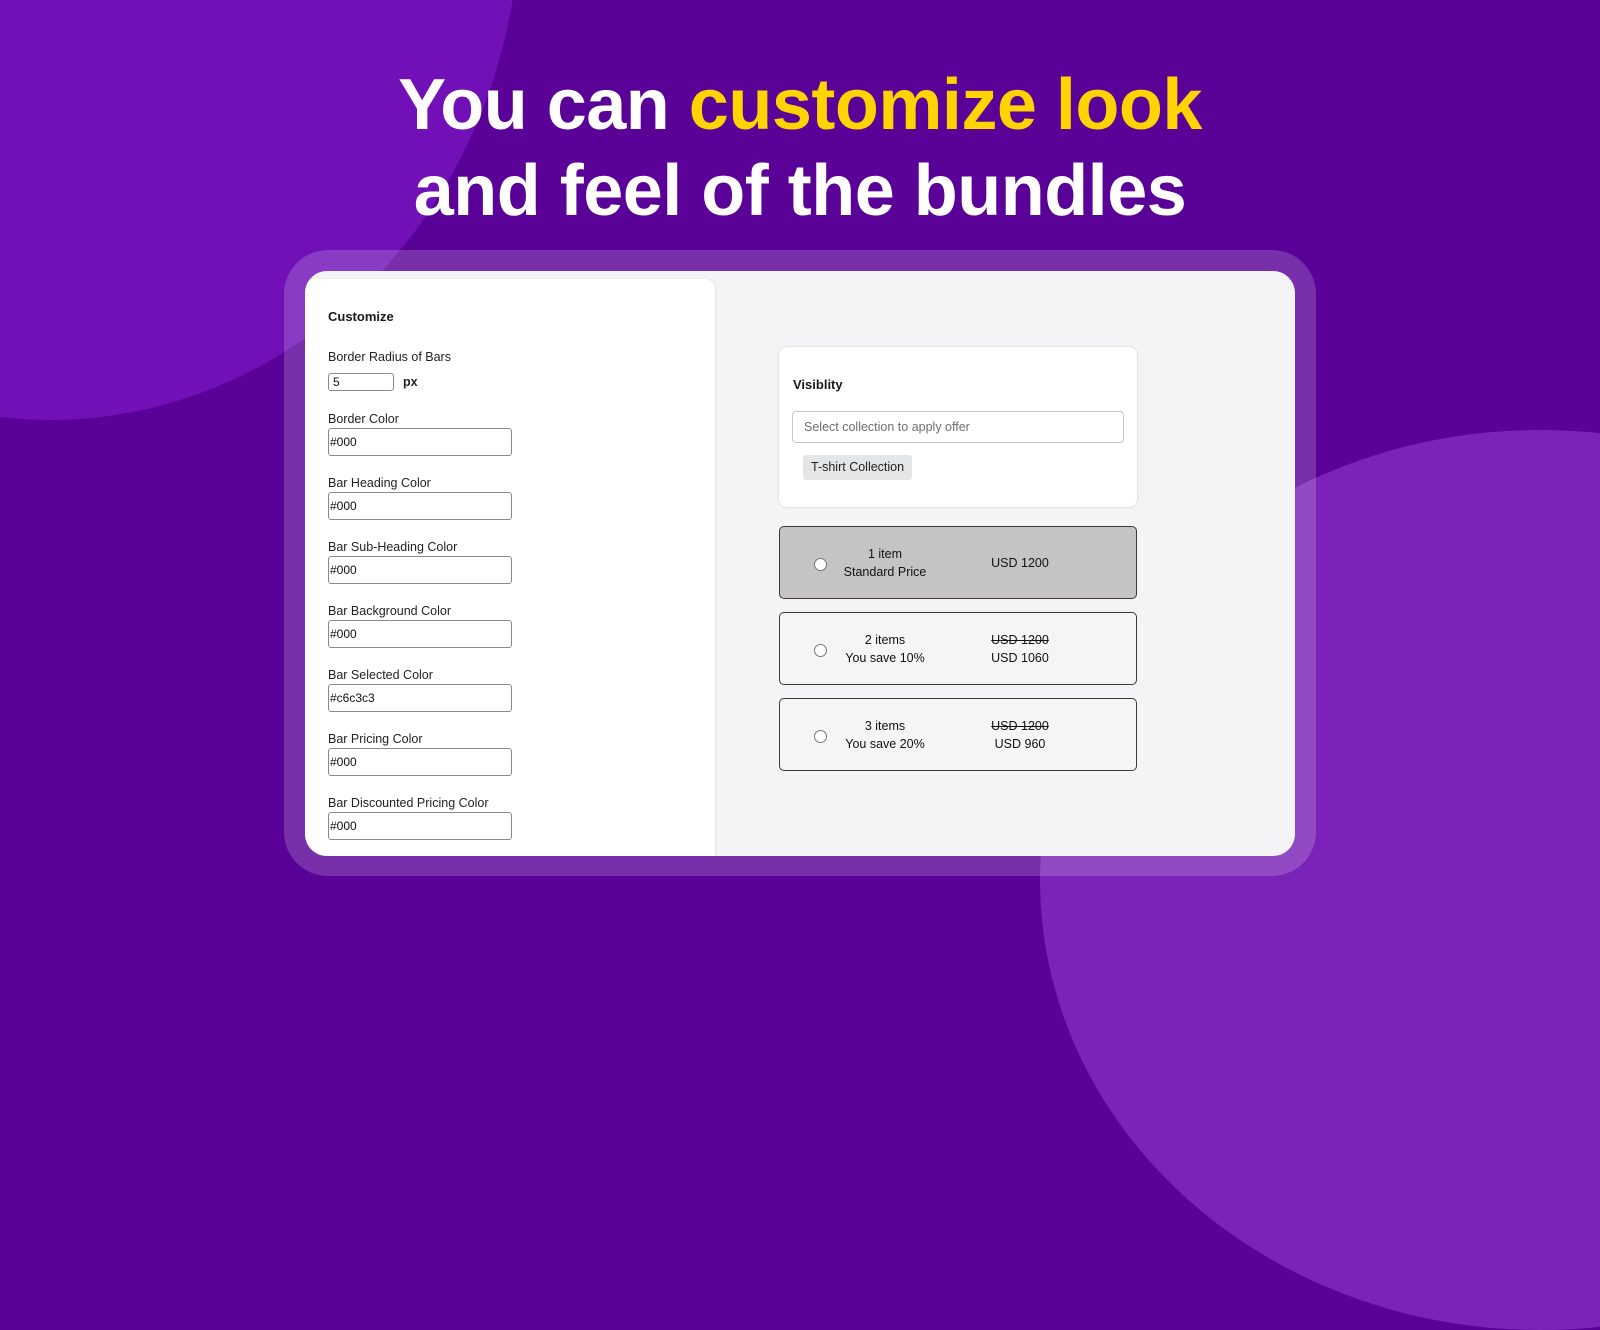 The width and height of the screenshot is (1600, 1330). I want to click on bar-discounted-pricing-color-input, so click(420, 826).